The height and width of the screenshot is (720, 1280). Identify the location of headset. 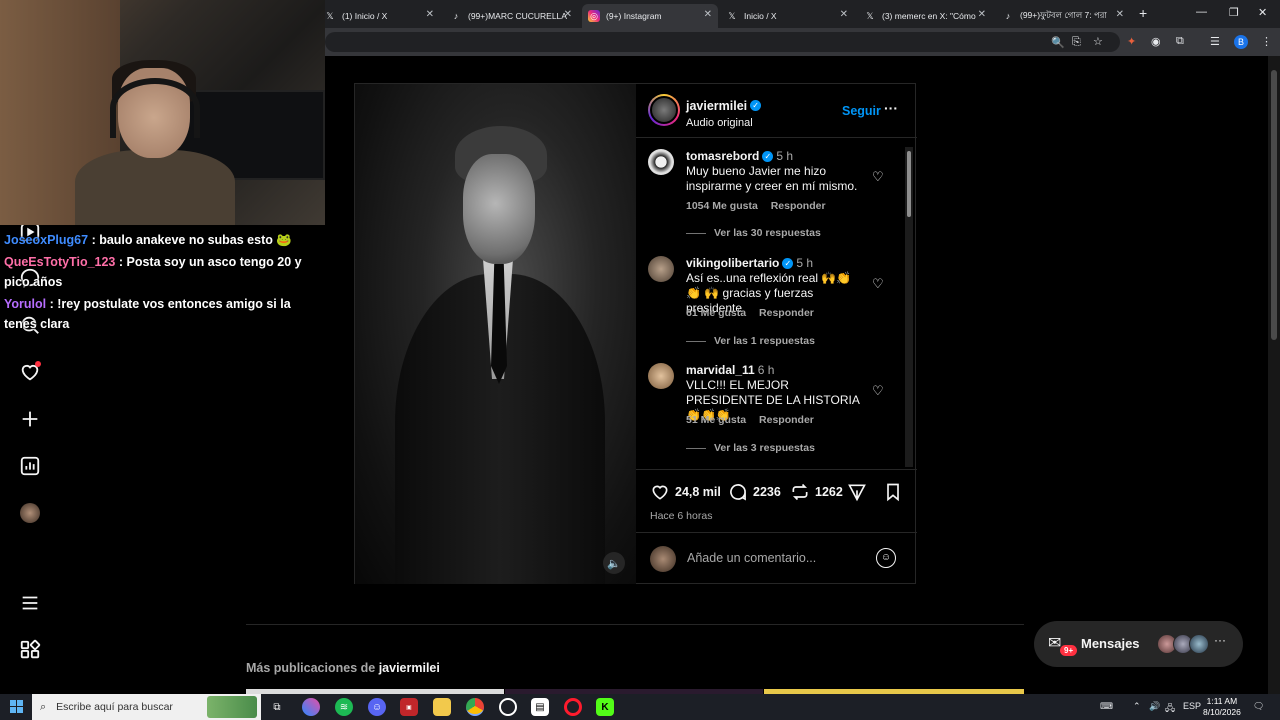
(155, 108).